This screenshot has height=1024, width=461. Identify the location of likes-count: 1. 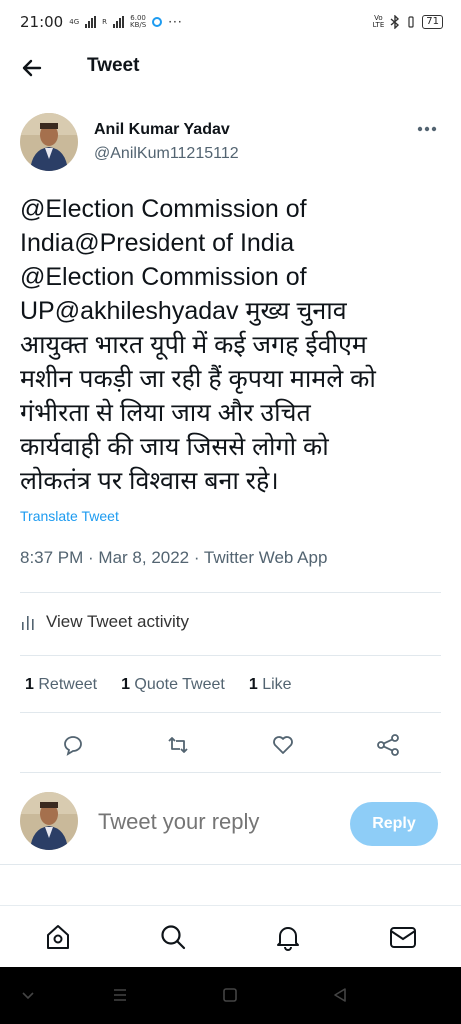
(253, 684).